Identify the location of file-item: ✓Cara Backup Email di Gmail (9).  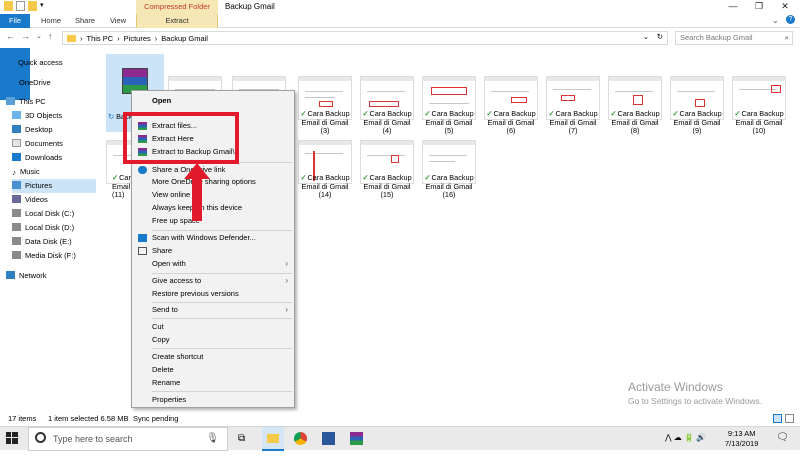
(696, 119).